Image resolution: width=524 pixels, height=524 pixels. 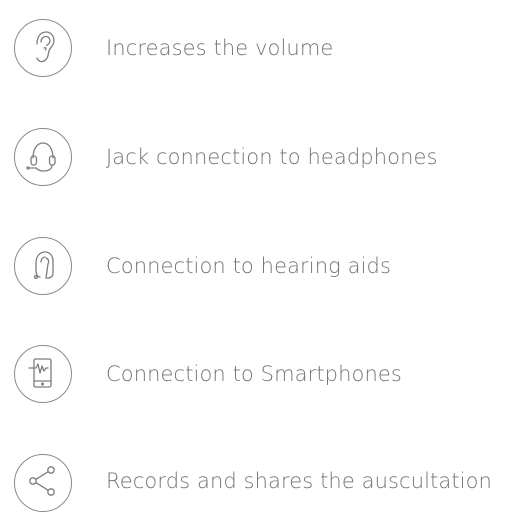 What do you see at coordinates (220, 48) in the screenshot?
I see `feature-label: Increases the volume` at bounding box center [220, 48].